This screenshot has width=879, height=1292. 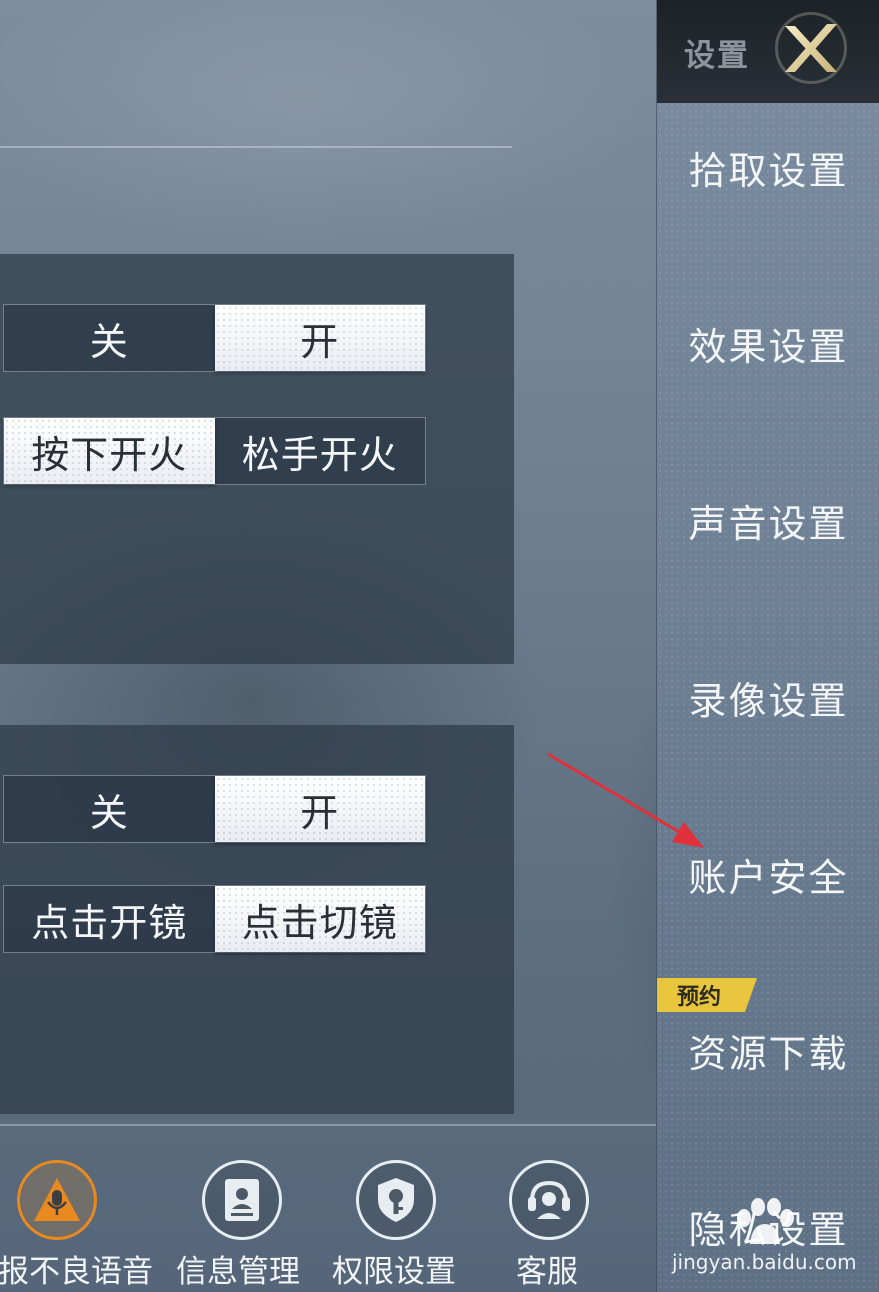 I want to click on microphone-warning-icon, so click(x=57, y=1200).